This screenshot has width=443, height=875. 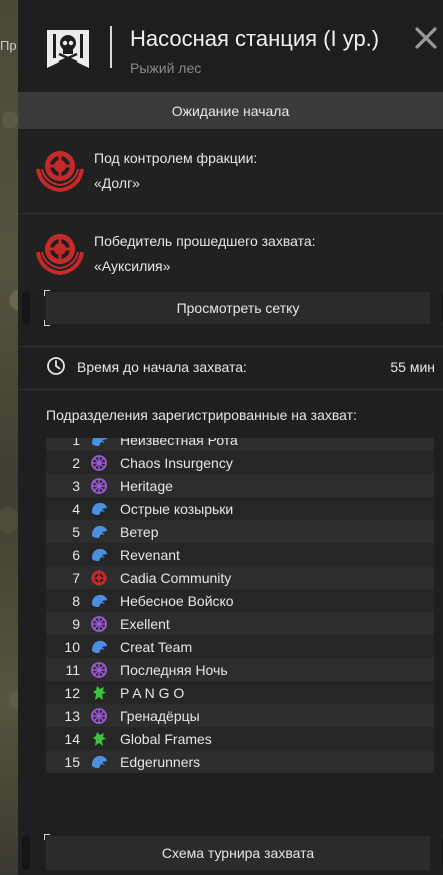 I want to click on close-icon, so click(x=426, y=38).